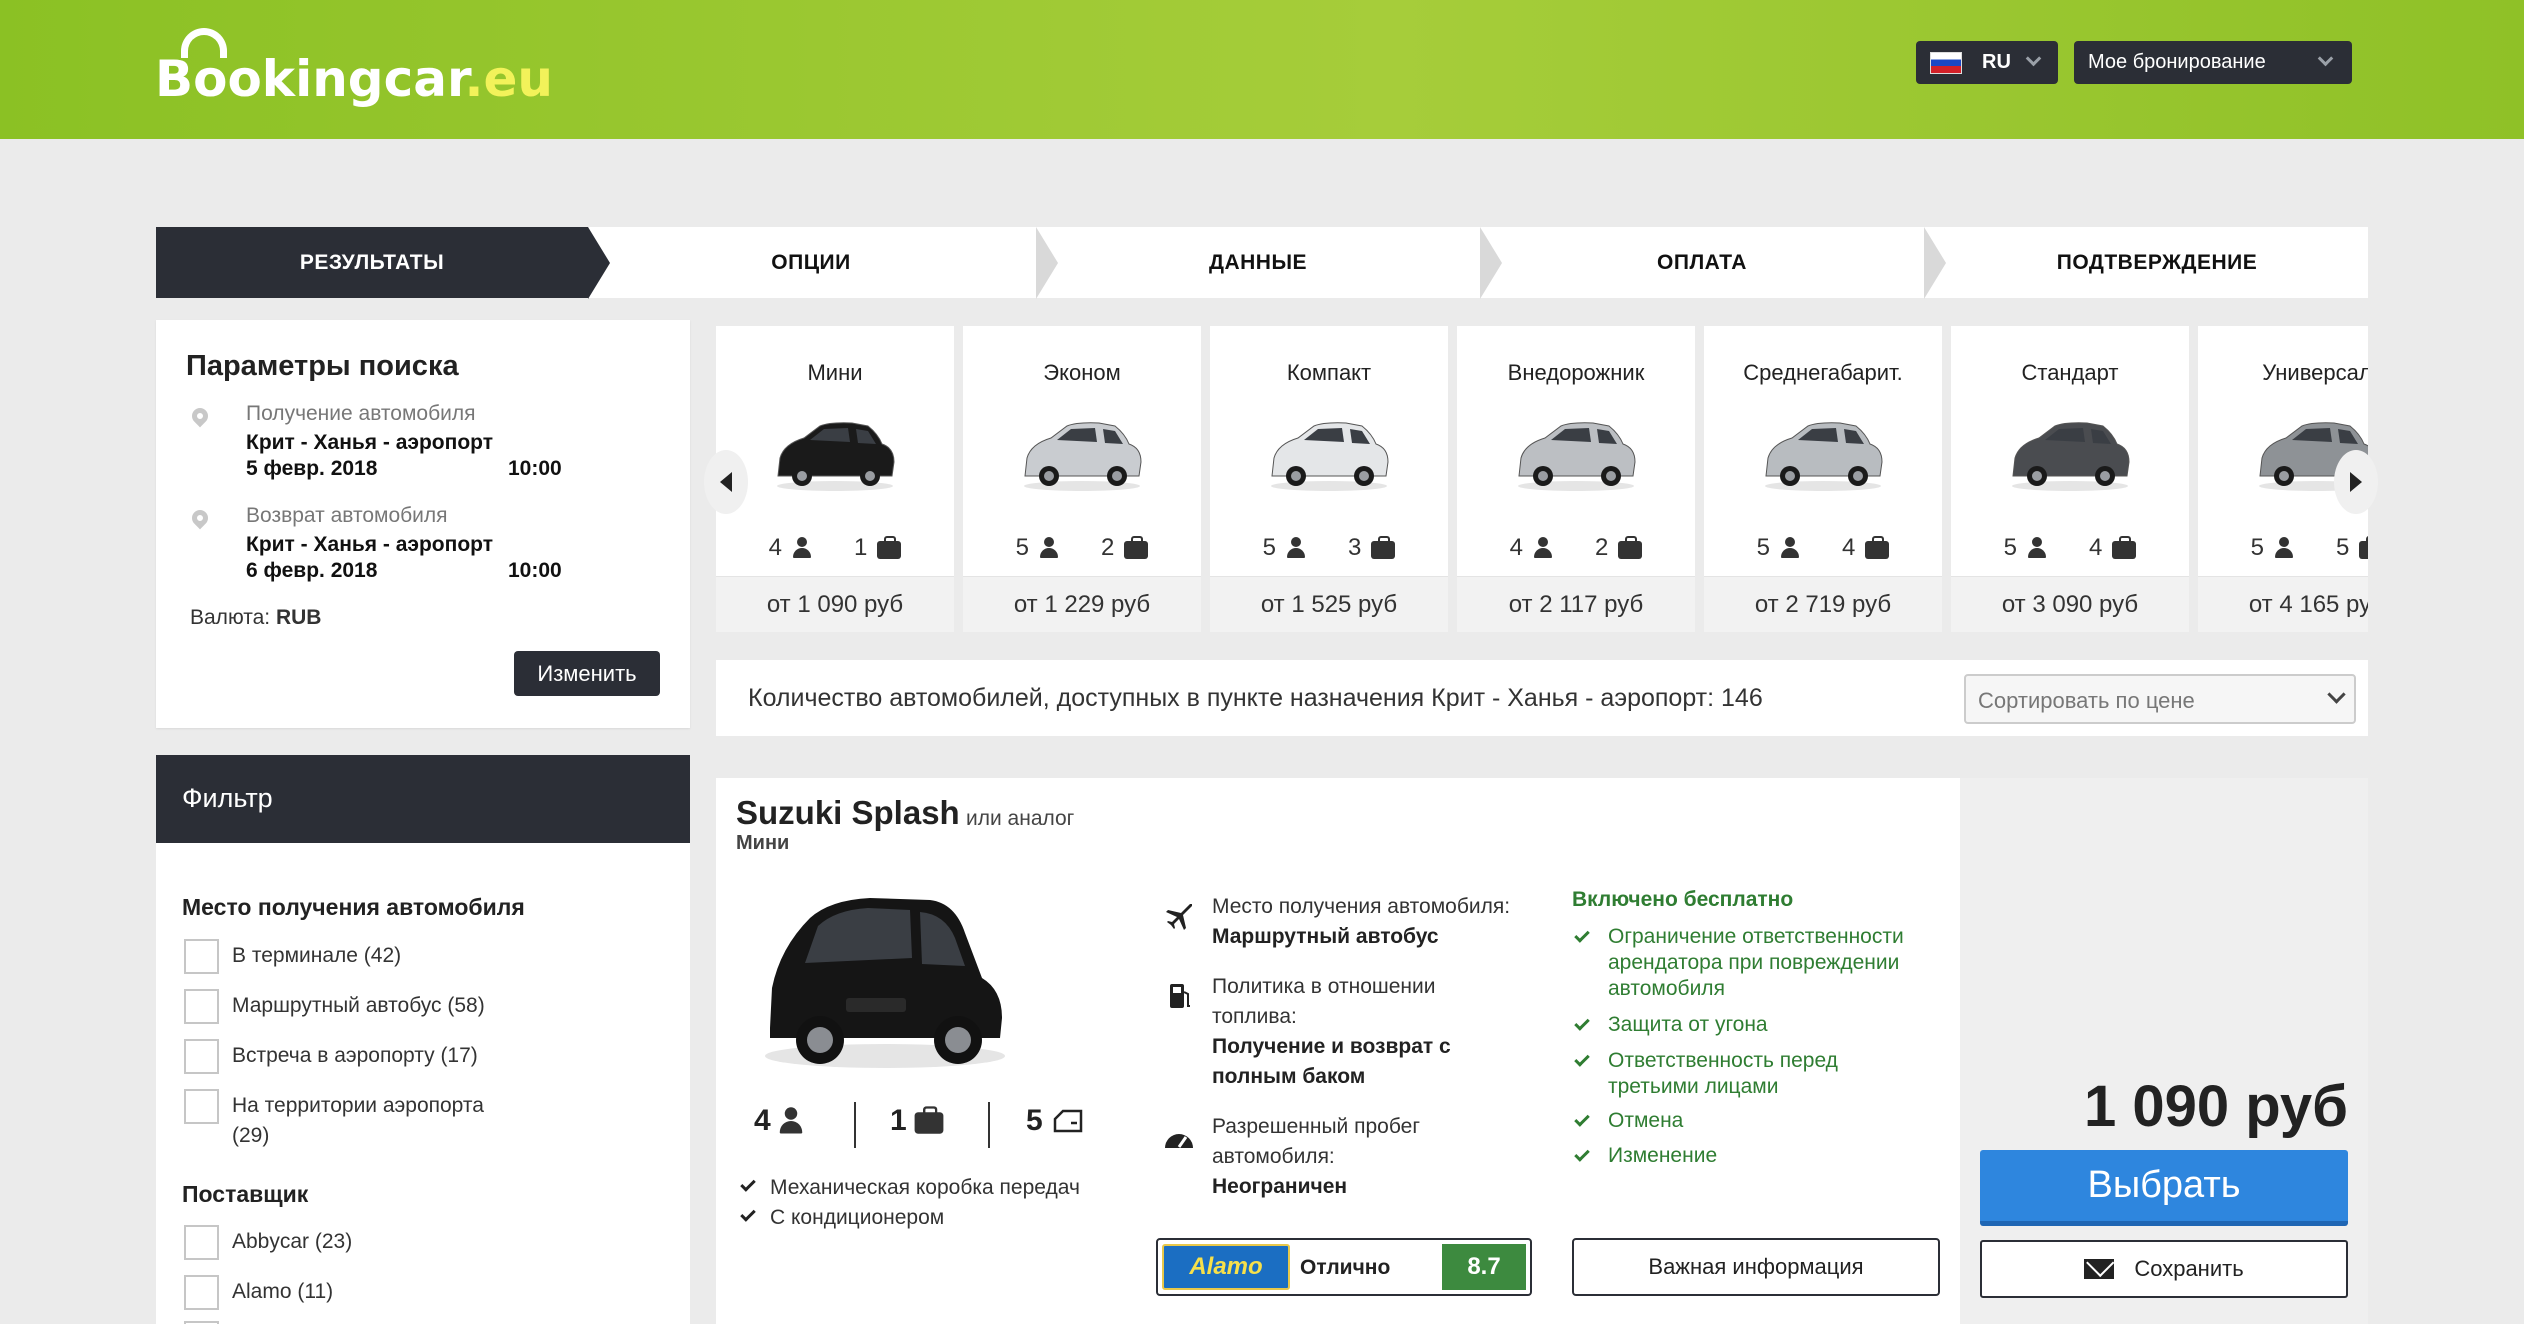  Describe the element at coordinates (1262, 69) in the screenshot. I see `site-header: Bookingcar.eu RU Мое бронирование` at that location.